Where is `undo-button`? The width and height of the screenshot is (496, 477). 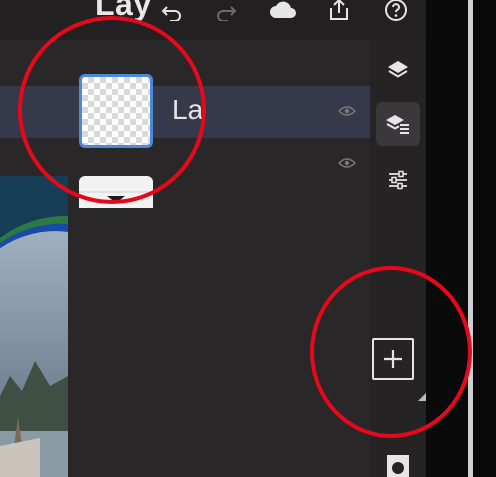
undo-button is located at coordinates (172, 13).